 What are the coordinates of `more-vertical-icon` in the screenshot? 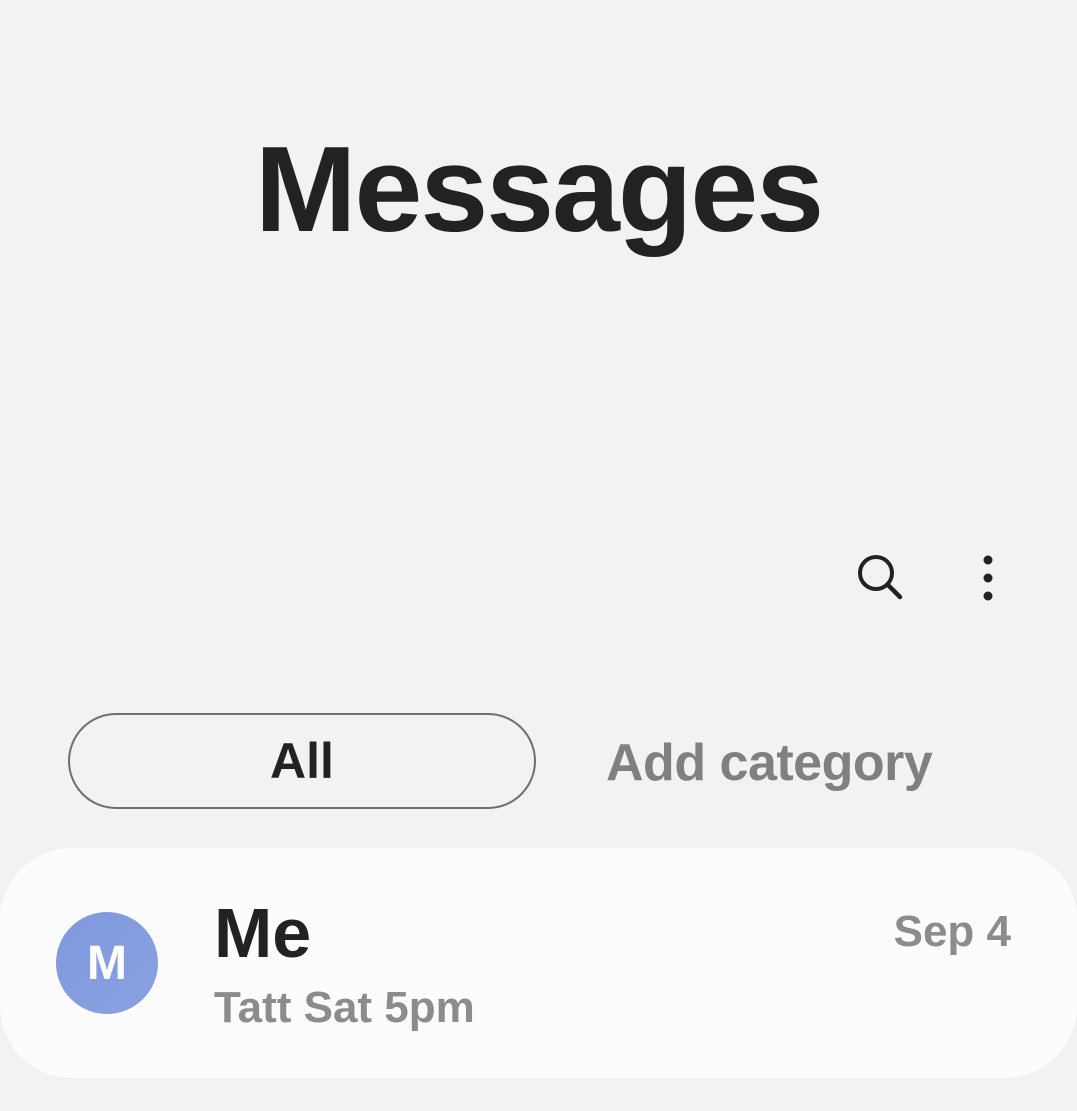 It's located at (988, 578).